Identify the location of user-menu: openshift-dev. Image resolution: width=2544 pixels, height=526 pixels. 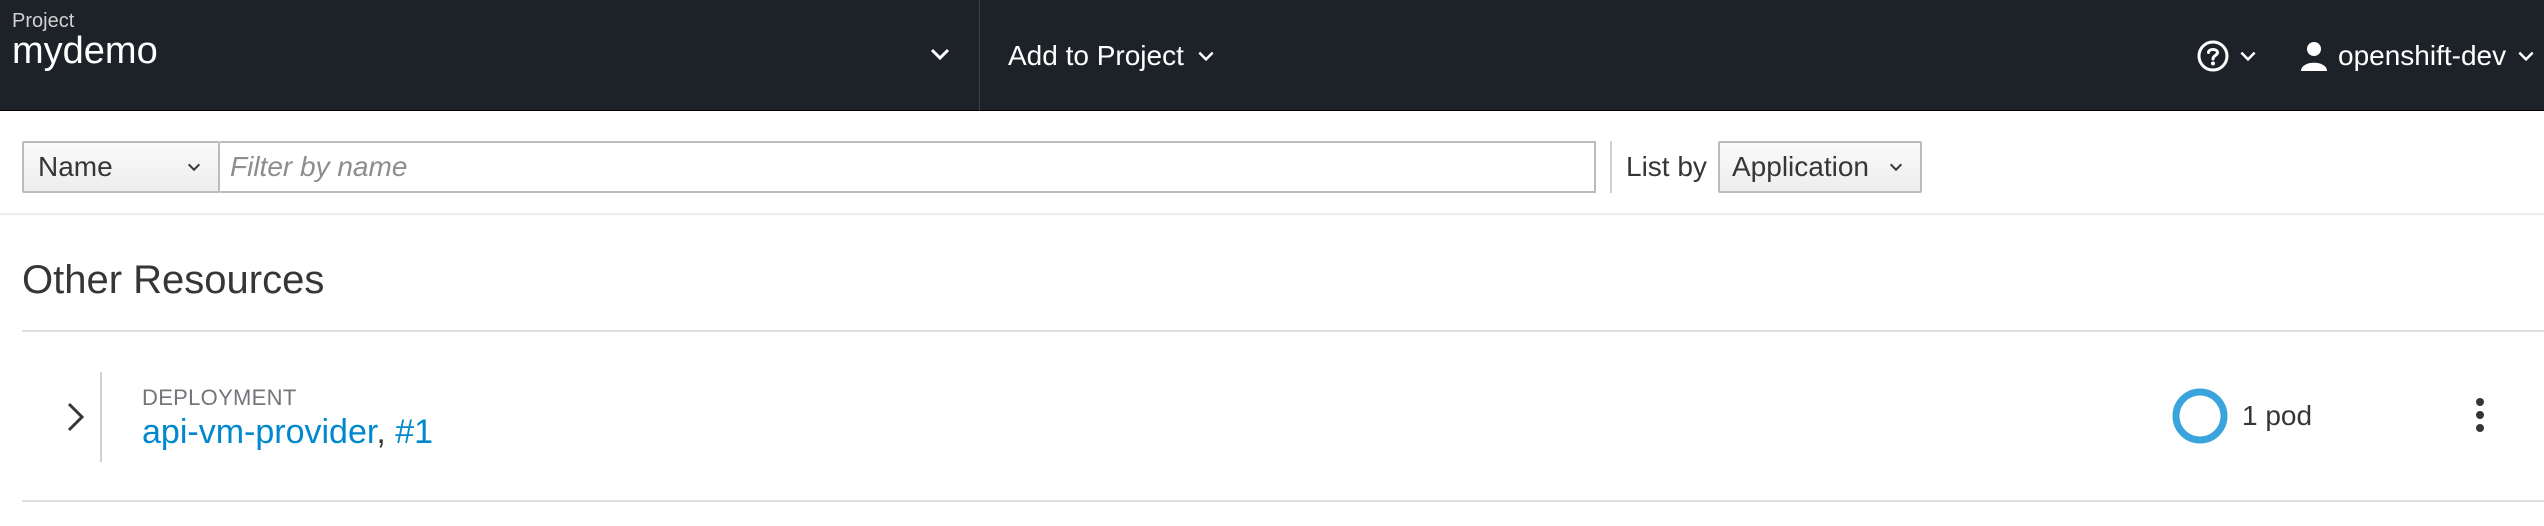
(2418, 55).